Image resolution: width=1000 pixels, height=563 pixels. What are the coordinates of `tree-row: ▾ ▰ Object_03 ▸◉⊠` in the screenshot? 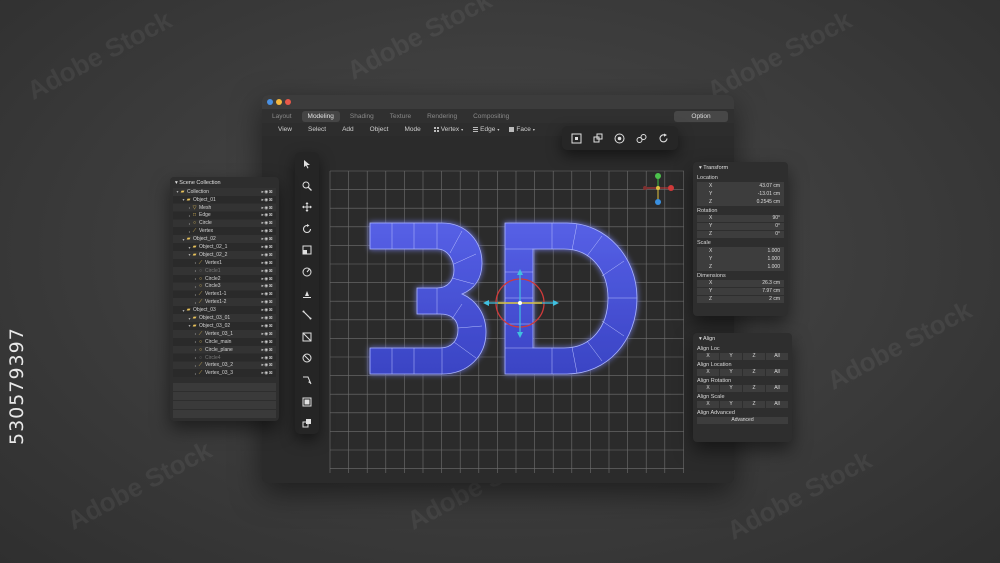 It's located at (224, 310).